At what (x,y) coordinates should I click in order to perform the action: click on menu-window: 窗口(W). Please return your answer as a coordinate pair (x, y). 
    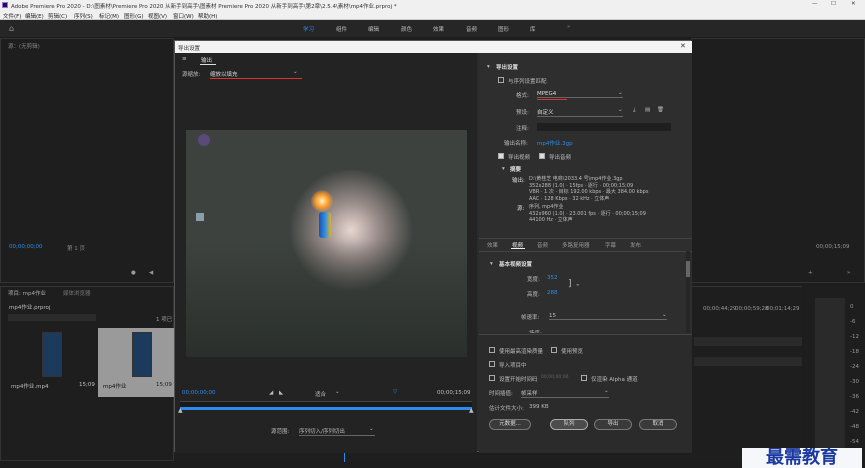
    Looking at the image, I should click on (183, 16).